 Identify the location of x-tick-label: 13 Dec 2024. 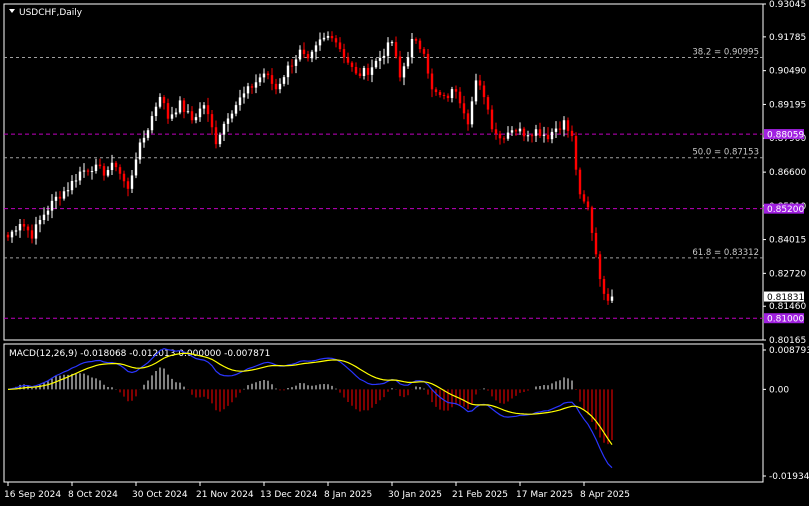
(289, 495).